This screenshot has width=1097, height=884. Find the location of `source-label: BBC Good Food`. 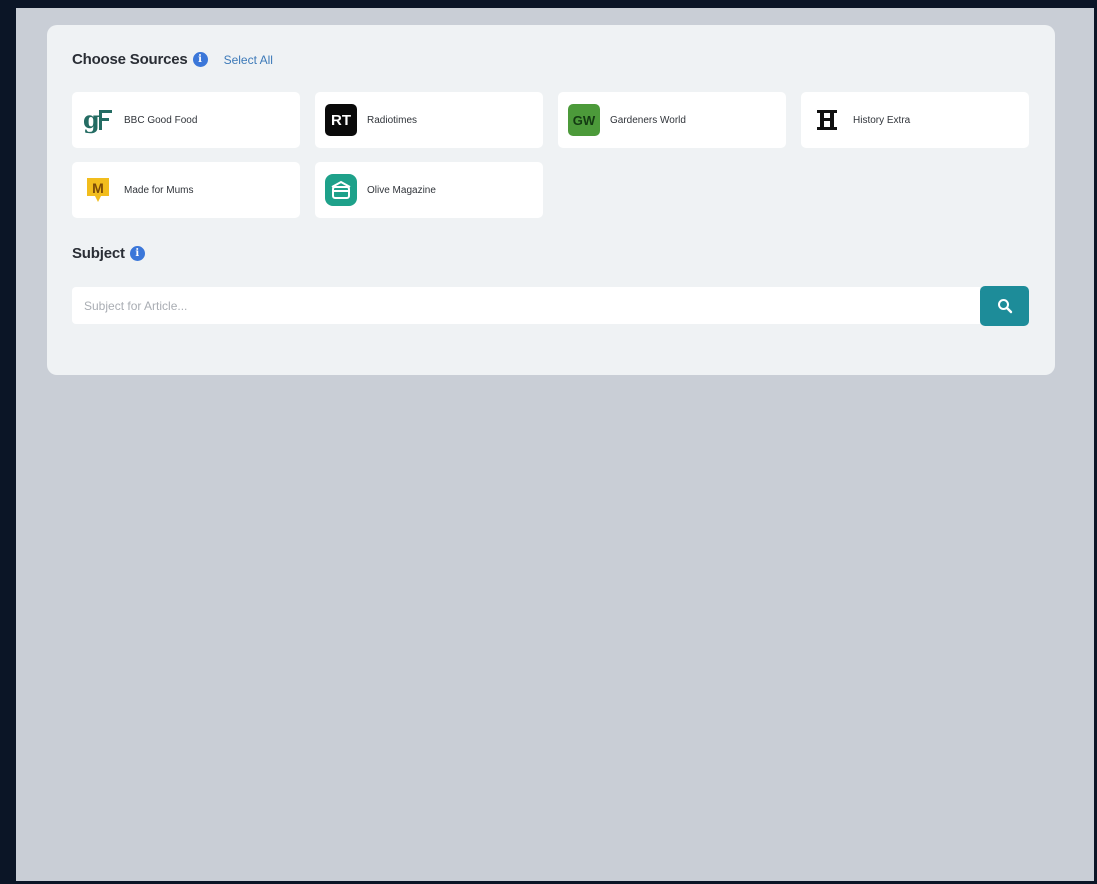

source-label: BBC Good Food is located at coordinates (161, 120).